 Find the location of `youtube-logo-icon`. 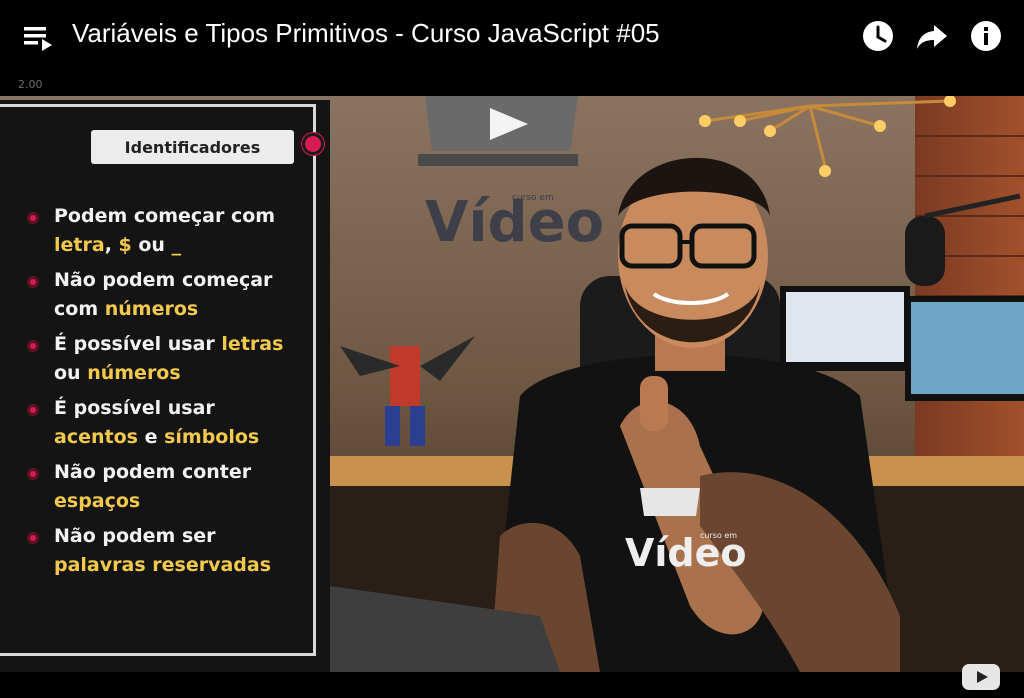

youtube-logo-icon is located at coordinates (981, 677).